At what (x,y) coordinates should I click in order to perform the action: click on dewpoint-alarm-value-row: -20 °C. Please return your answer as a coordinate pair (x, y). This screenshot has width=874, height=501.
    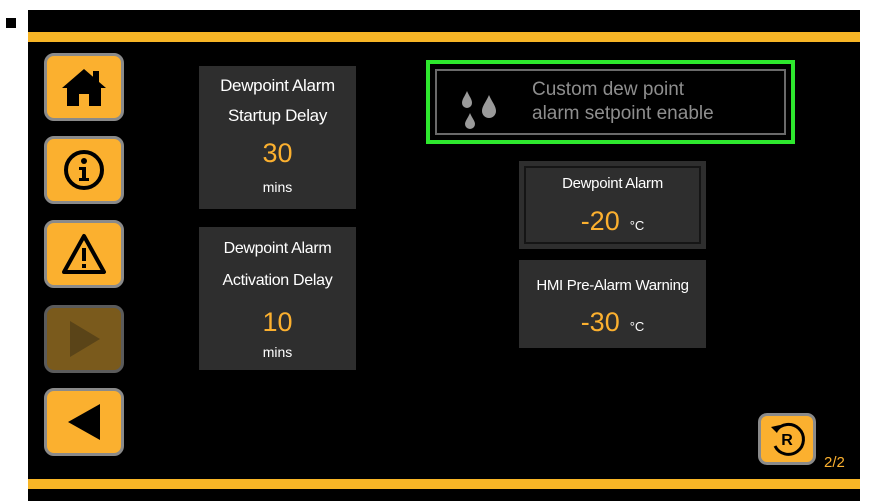
    Looking at the image, I should click on (612, 221).